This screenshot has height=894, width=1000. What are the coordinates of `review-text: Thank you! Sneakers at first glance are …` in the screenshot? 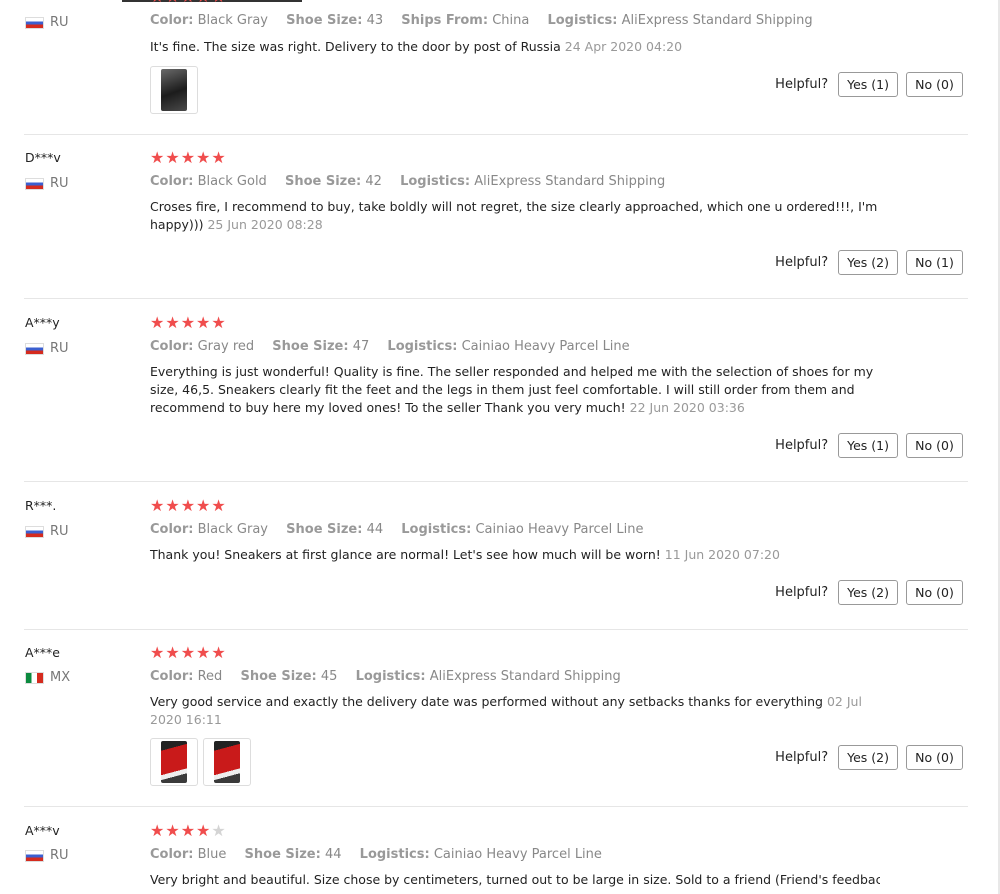 It's located at (515, 555).